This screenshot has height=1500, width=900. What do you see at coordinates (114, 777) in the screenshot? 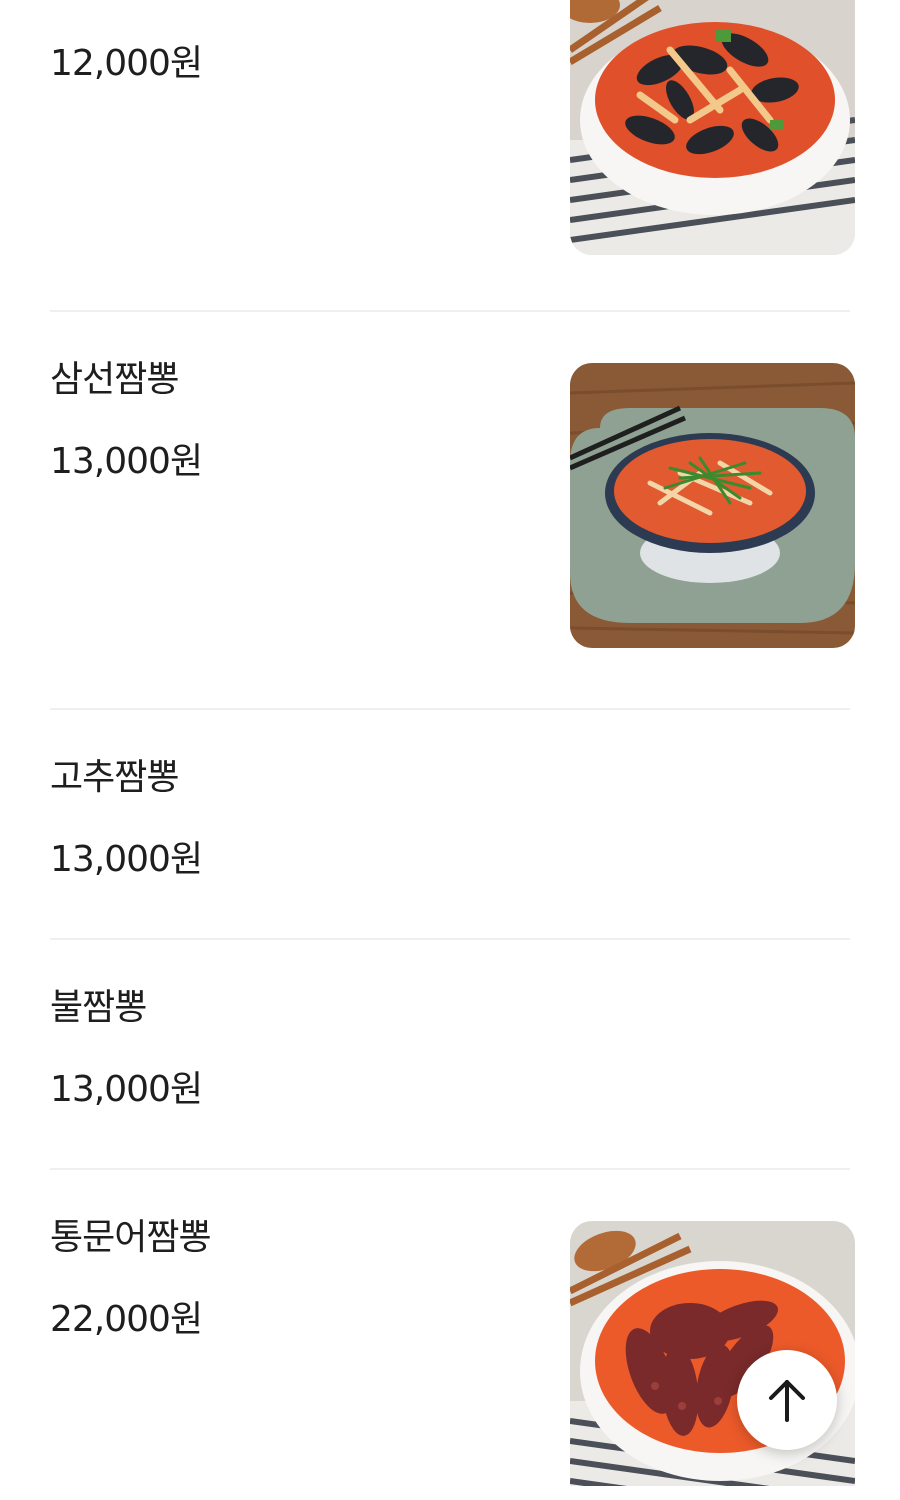
I see `menu-item-name: 고추짬뽕` at bounding box center [114, 777].